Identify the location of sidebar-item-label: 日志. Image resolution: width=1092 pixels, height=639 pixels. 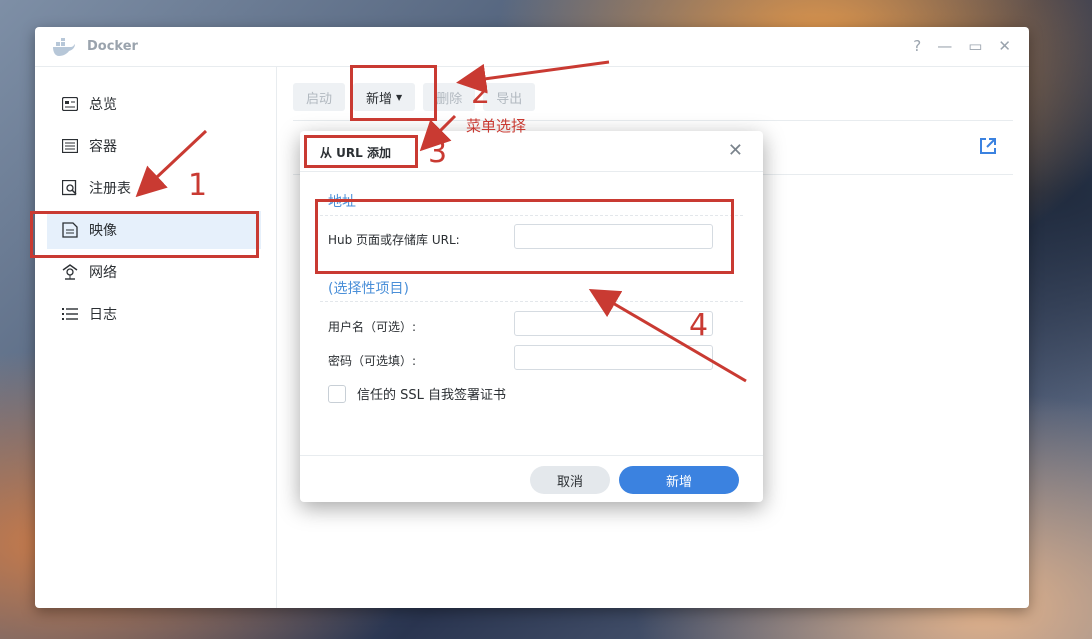
(103, 315).